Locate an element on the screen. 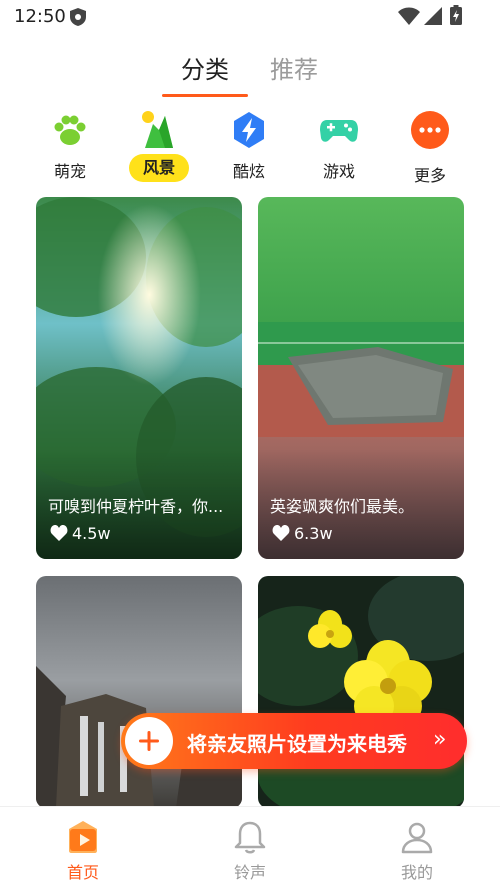 Image resolution: width=500 pixels, height=888 pixels. promo-text: 将亲友照片设置为来电秀 is located at coordinates (297, 744).